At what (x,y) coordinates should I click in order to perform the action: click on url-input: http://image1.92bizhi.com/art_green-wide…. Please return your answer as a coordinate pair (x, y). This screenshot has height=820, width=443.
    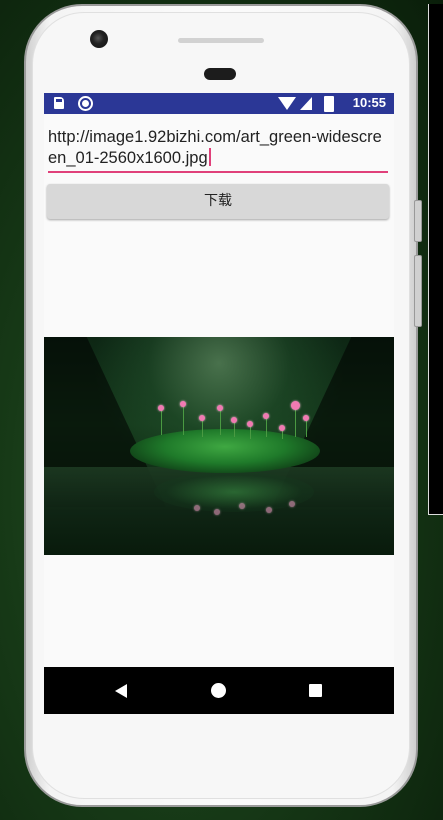
    Looking at the image, I should click on (218, 150).